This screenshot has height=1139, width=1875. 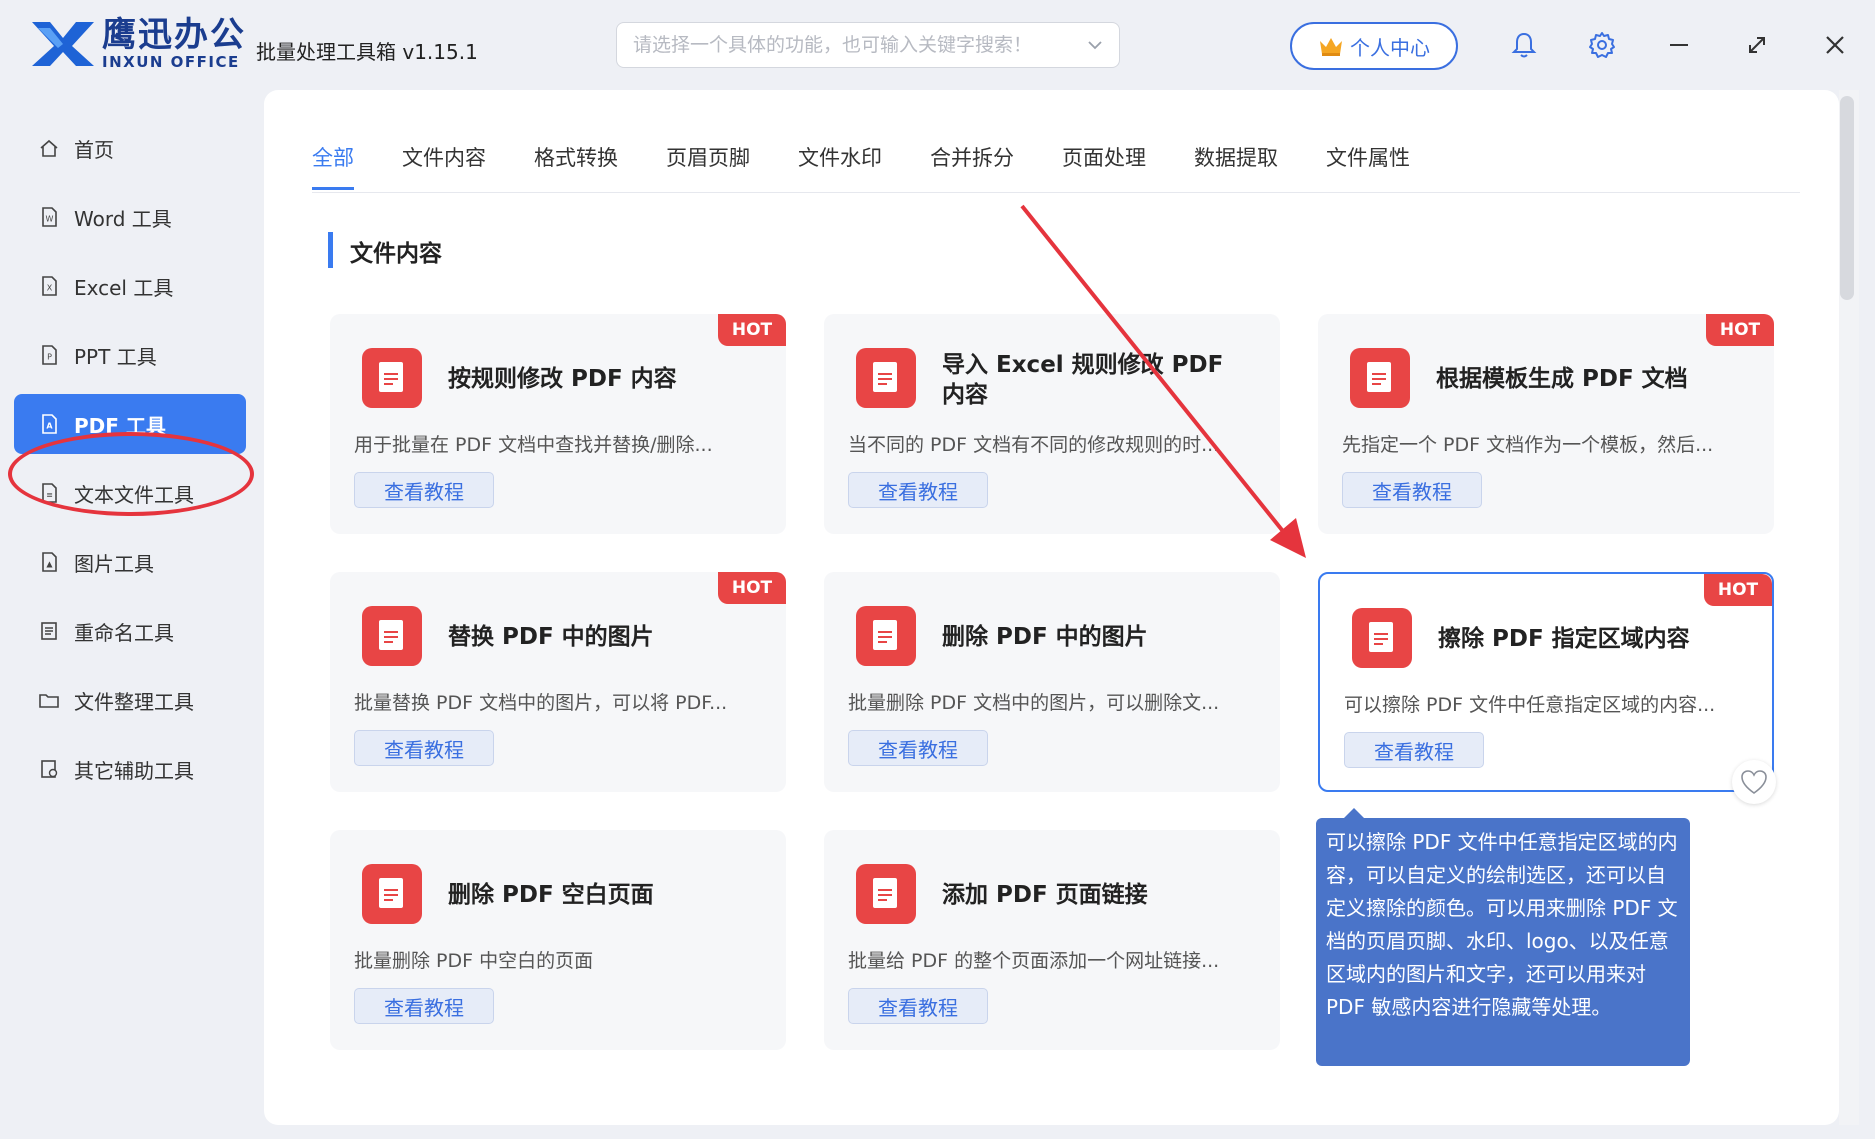 What do you see at coordinates (1835, 45) in the screenshot?
I see `close-icon` at bounding box center [1835, 45].